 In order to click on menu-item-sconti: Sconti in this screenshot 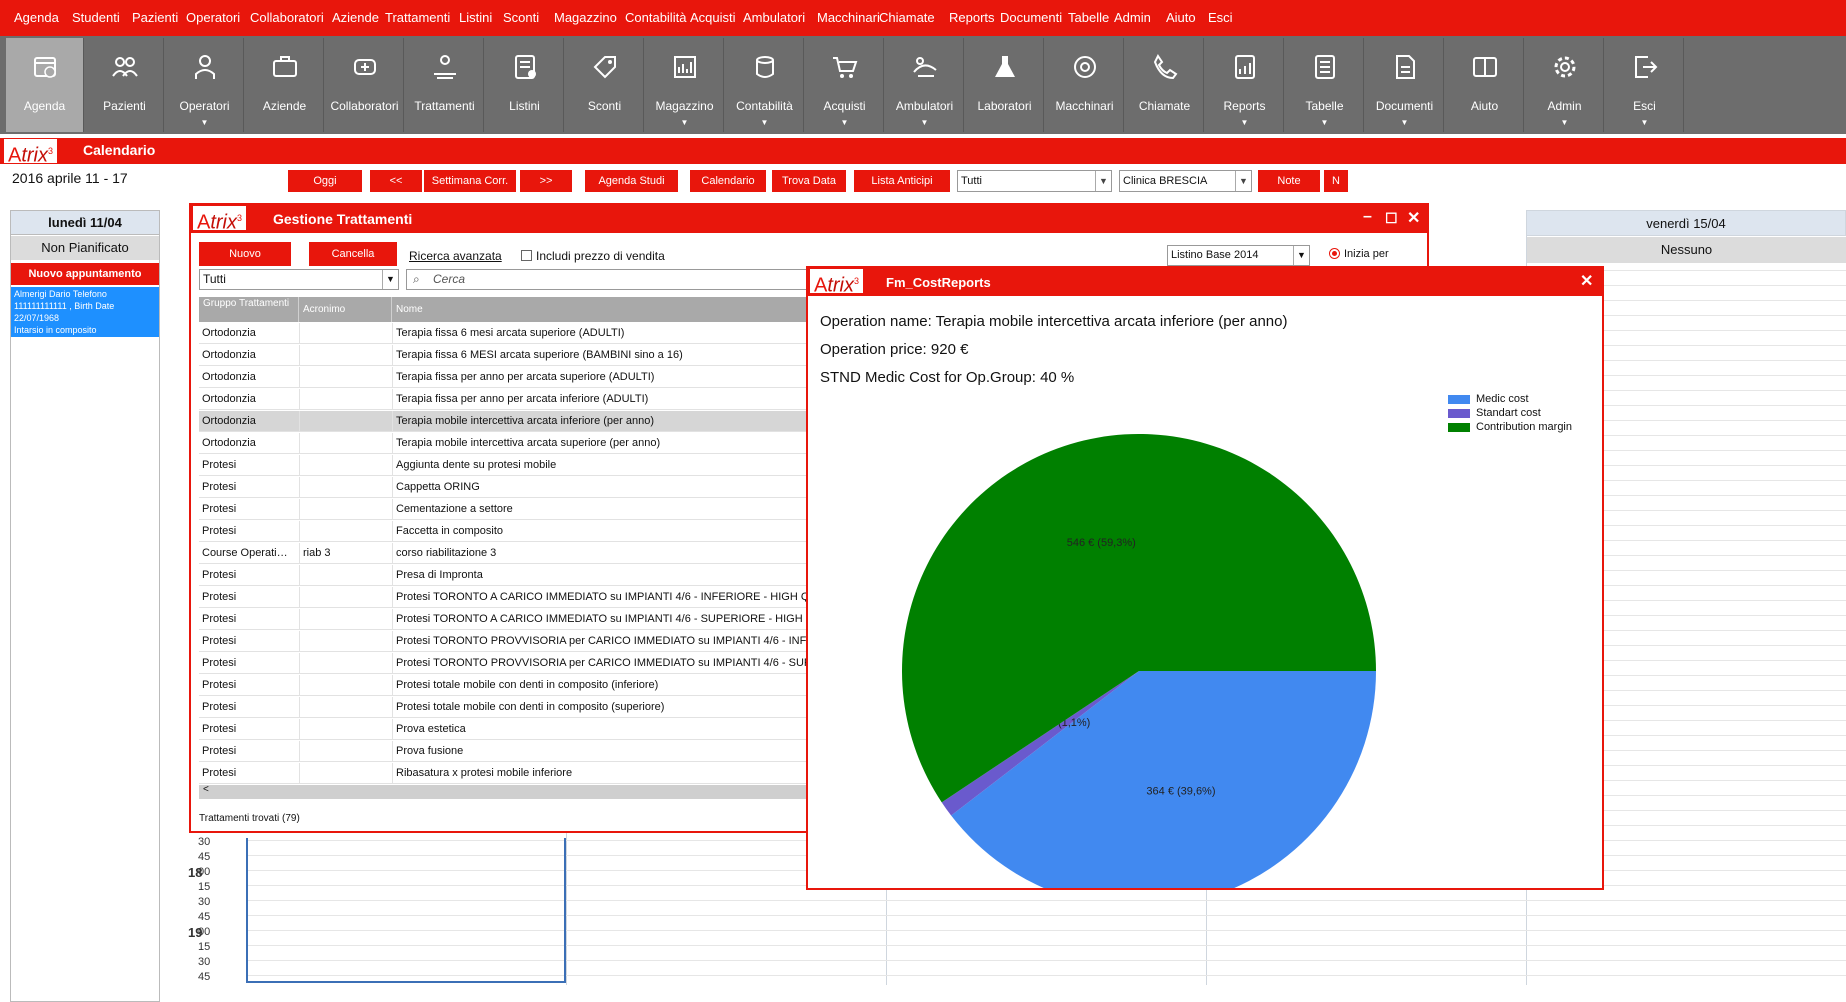, I will do `click(521, 17)`.